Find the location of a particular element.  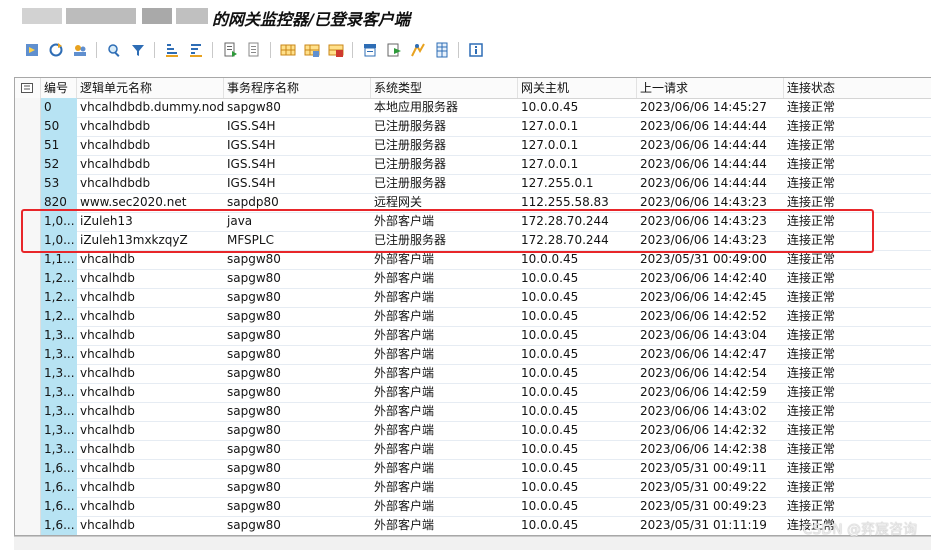

cell-gateway-host: 172.28.70.244 is located at coordinates (577, 221).